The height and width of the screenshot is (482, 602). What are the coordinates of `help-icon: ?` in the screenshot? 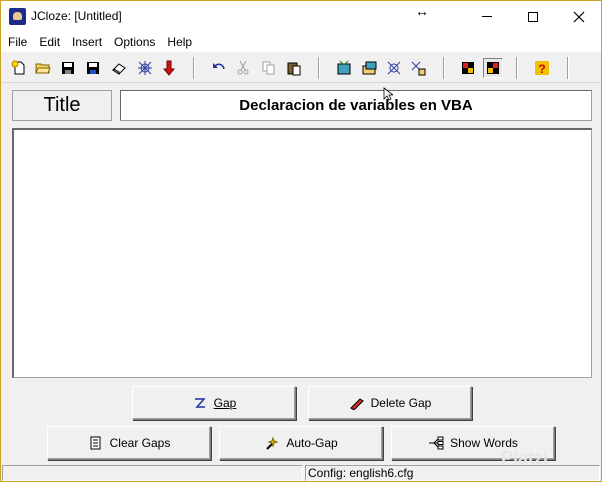 It's located at (542, 68).